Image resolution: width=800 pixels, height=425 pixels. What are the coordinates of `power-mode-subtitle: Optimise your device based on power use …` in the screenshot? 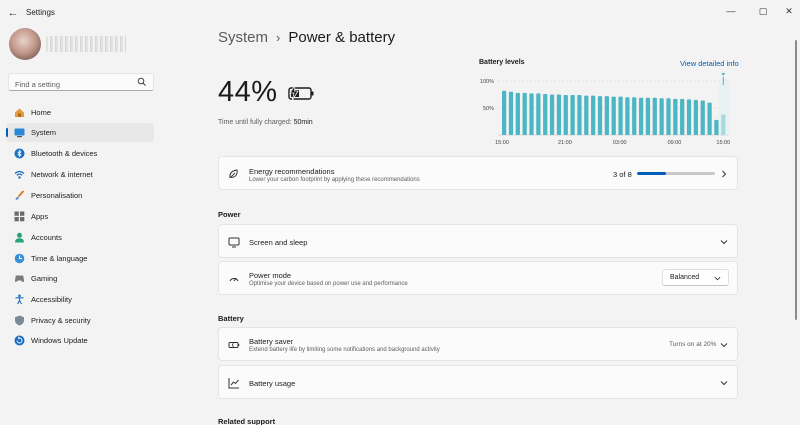 It's located at (328, 284).